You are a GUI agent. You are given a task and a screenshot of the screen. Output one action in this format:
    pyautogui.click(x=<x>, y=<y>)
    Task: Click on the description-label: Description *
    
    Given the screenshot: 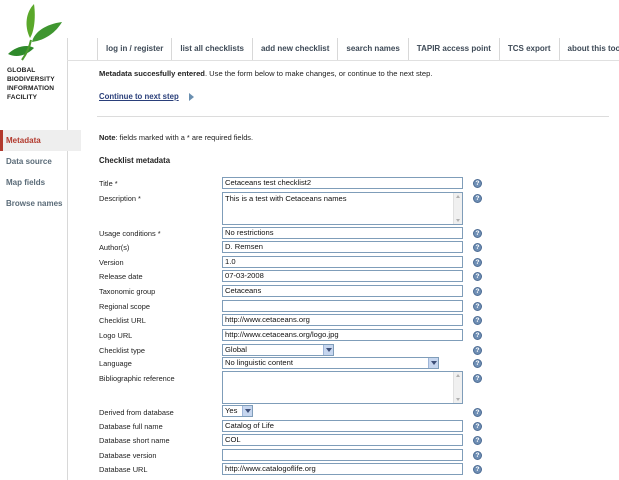 What is the action you would take?
    pyautogui.click(x=120, y=198)
    